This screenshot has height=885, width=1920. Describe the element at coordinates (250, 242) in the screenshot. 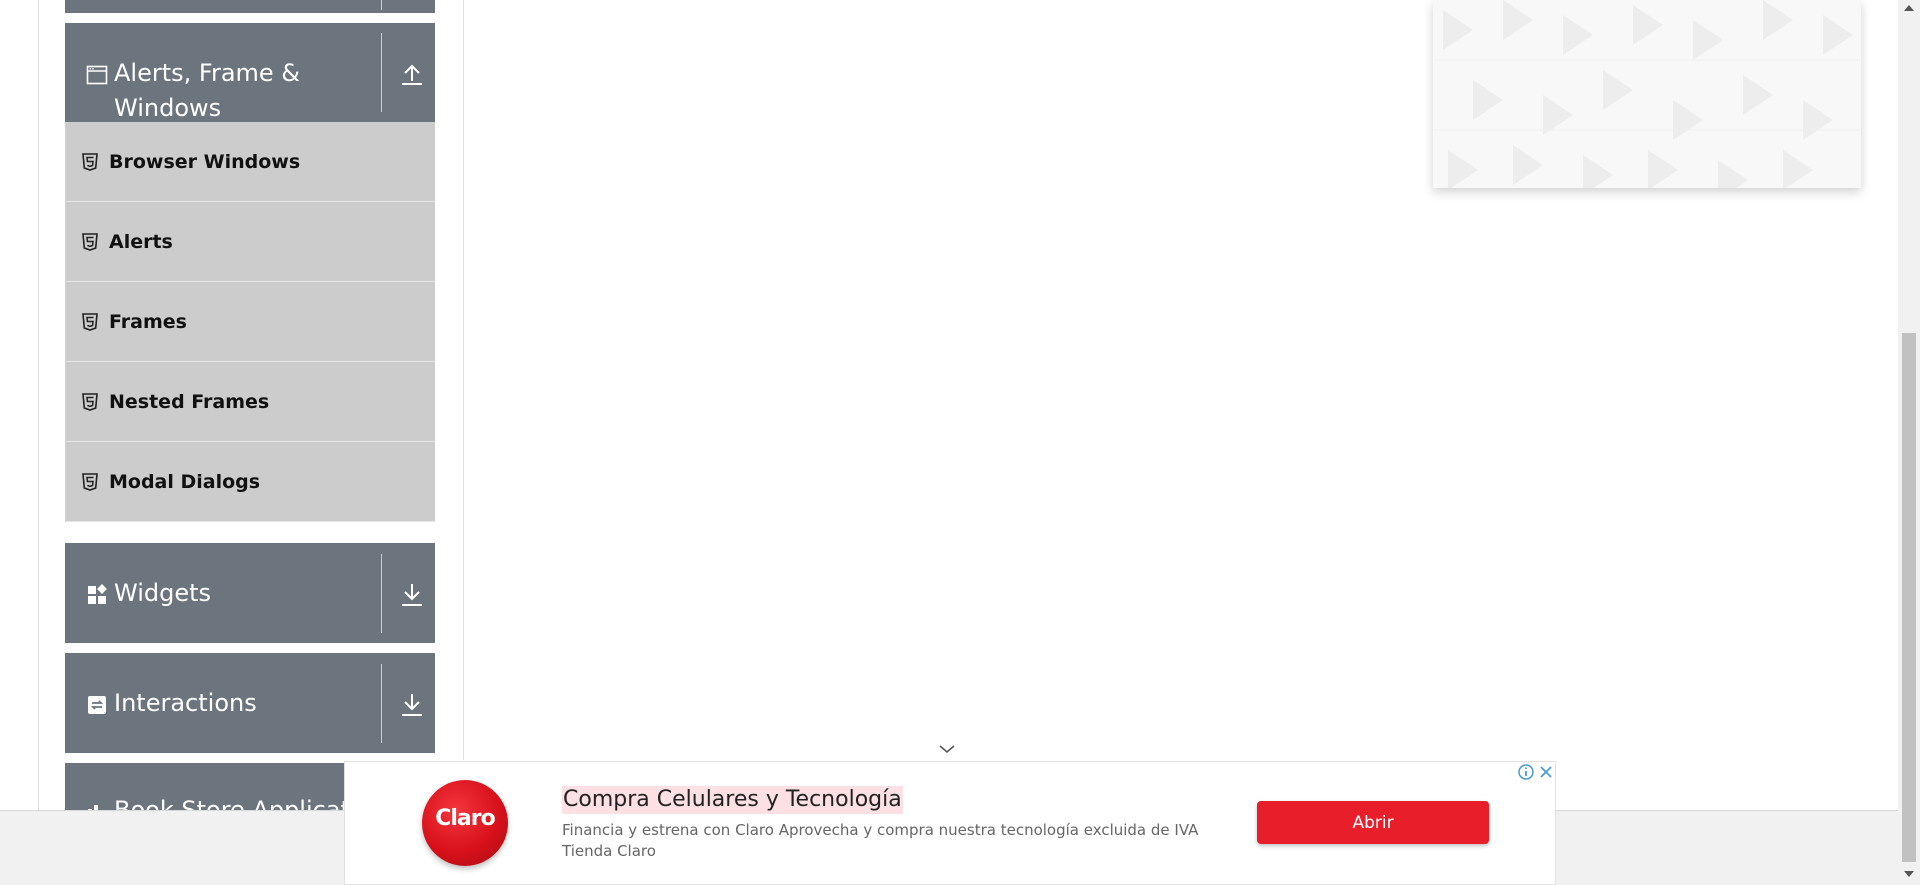

I see `menu-item-alerts: Alerts` at that location.